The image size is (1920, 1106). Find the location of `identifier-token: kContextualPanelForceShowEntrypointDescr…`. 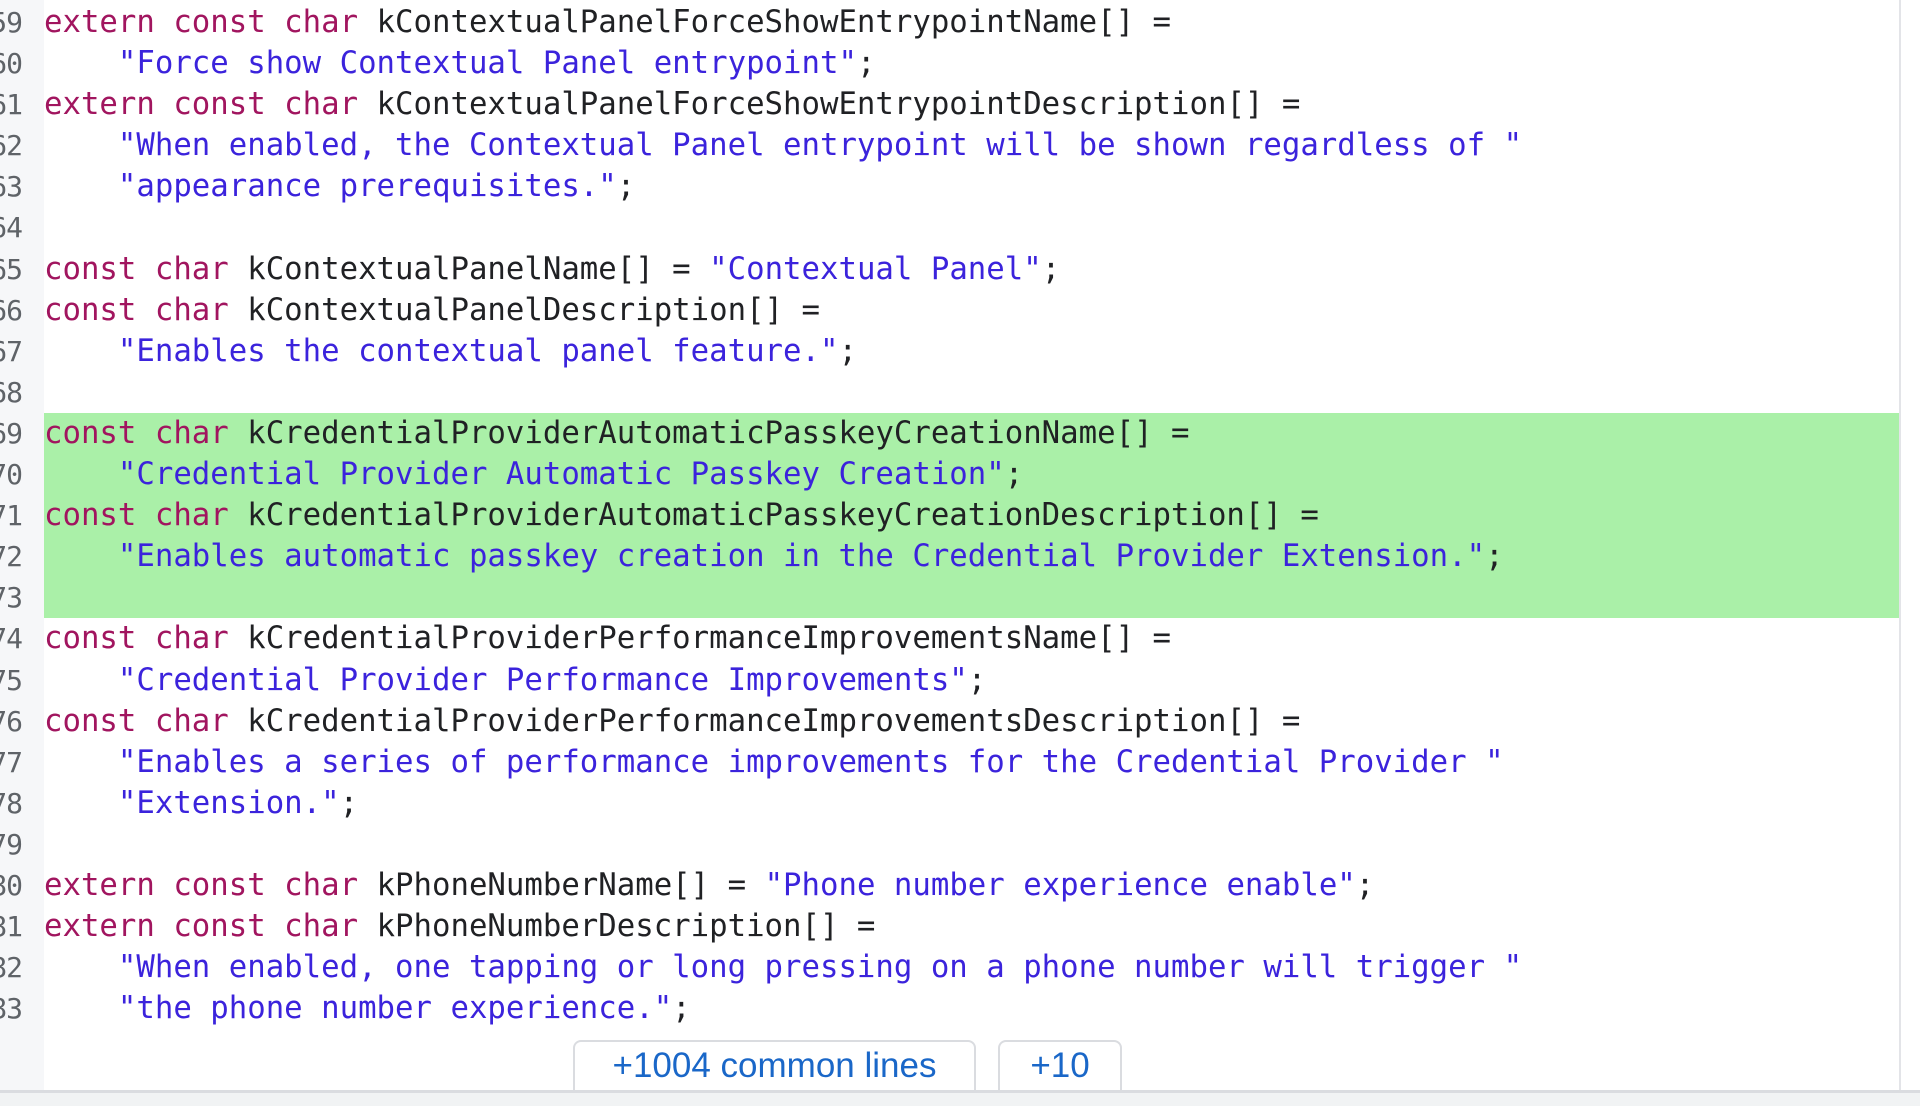

identifier-token: kContextualPanelForceShowEntrypointDescr… is located at coordinates (801, 105).